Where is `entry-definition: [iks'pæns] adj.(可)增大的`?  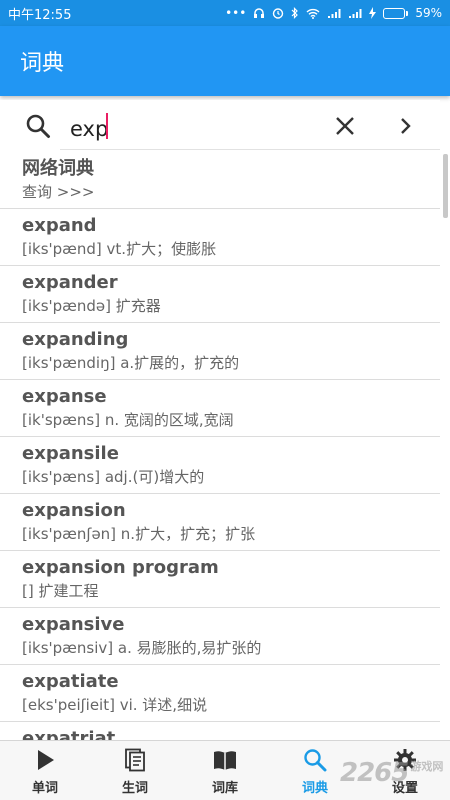 entry-definition: [iks'pæns] adj.(可)增大的 is located at coordinates (113, 477).